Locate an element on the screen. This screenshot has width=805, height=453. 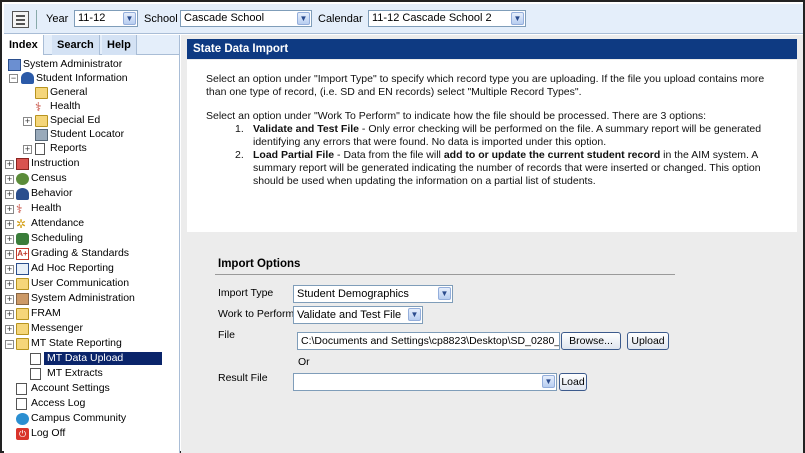
tree-adhoc: Ad Hoc Reporting is located at coordinates (72, 268).